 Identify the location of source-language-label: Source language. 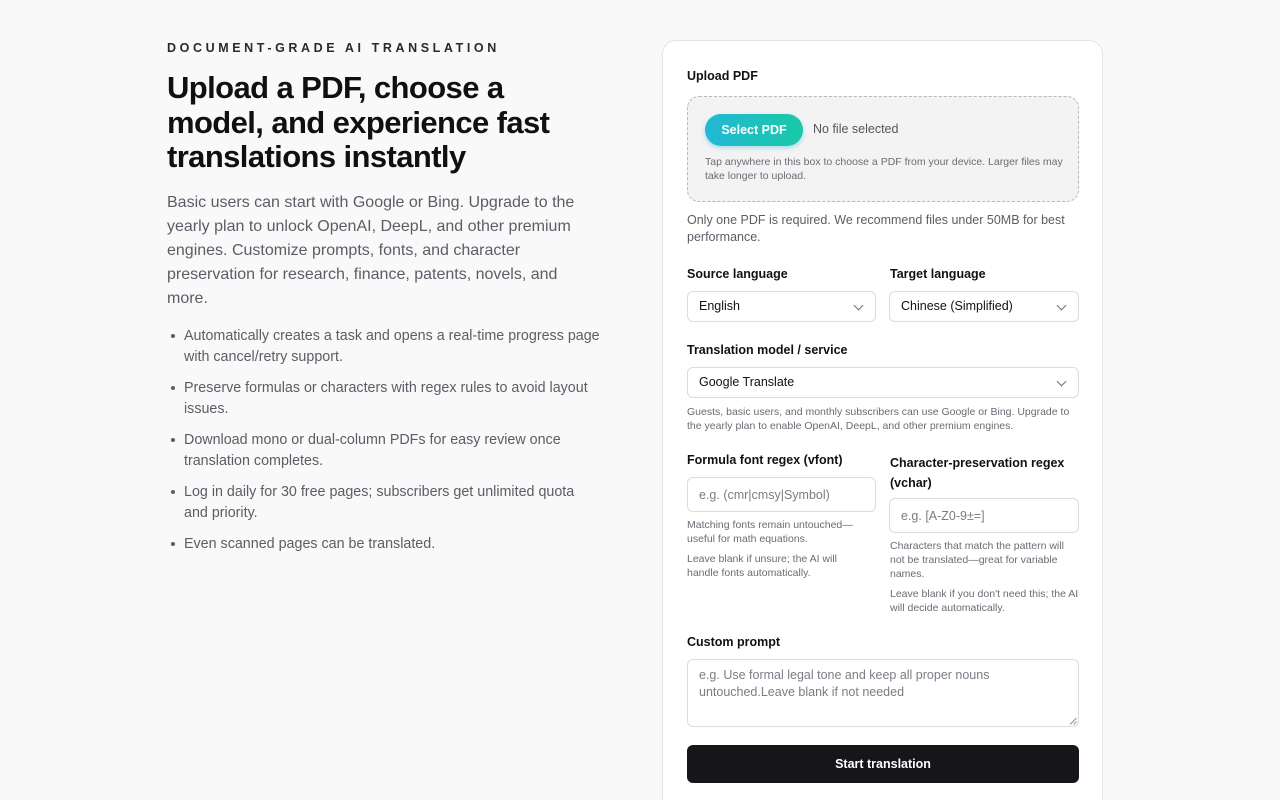
(737, 274).